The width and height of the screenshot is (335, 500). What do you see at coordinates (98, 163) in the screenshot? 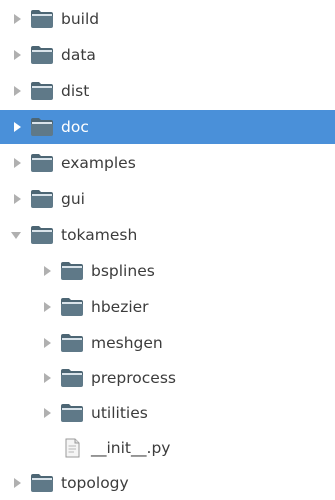
I see `tree-item-label: examples` at bounding box center [98, 163].